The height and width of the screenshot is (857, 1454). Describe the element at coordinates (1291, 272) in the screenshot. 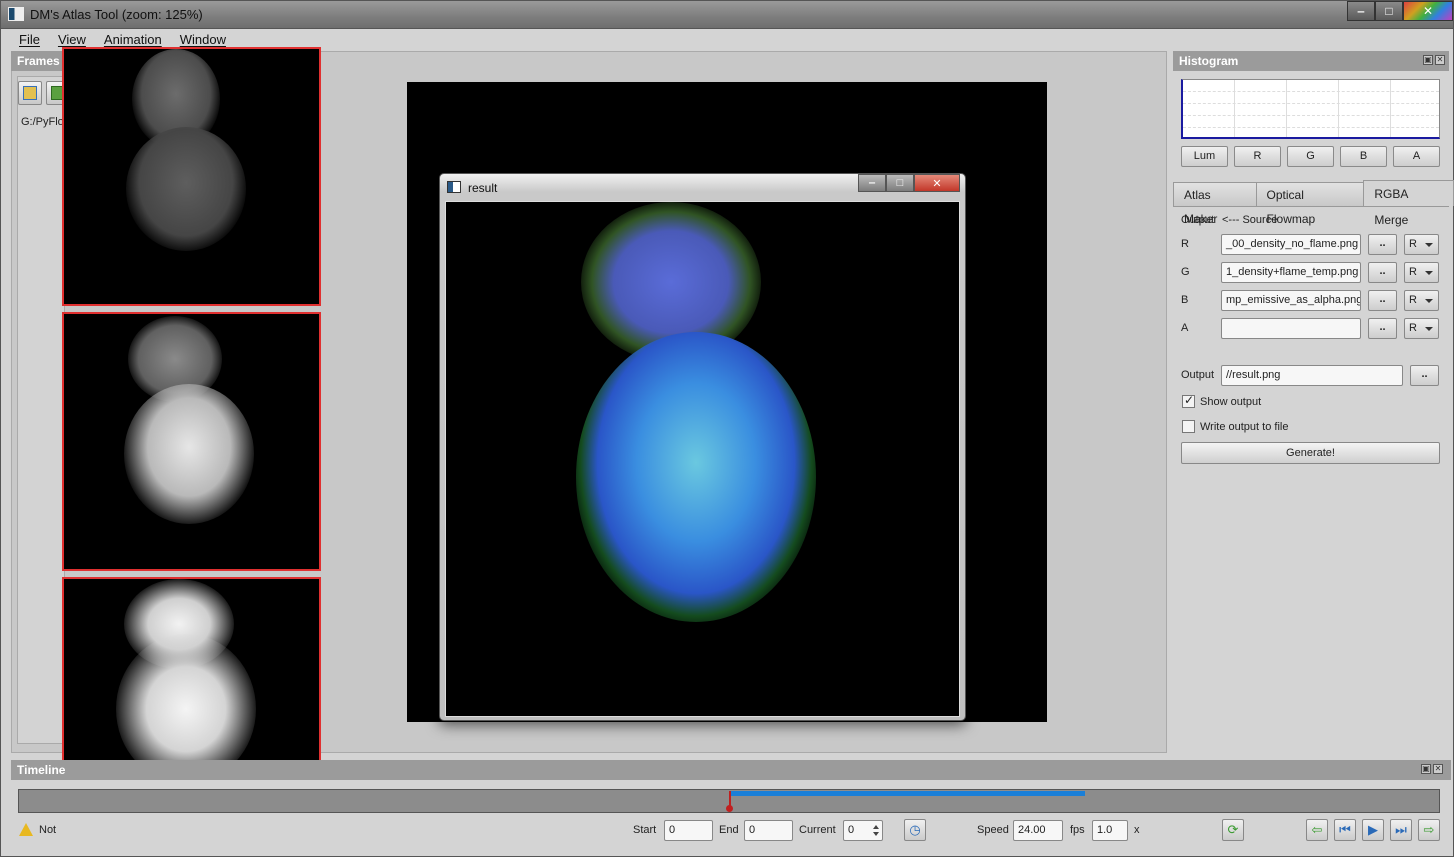

I see `source-file-g: 1_density+flame_temp.png` at that location.